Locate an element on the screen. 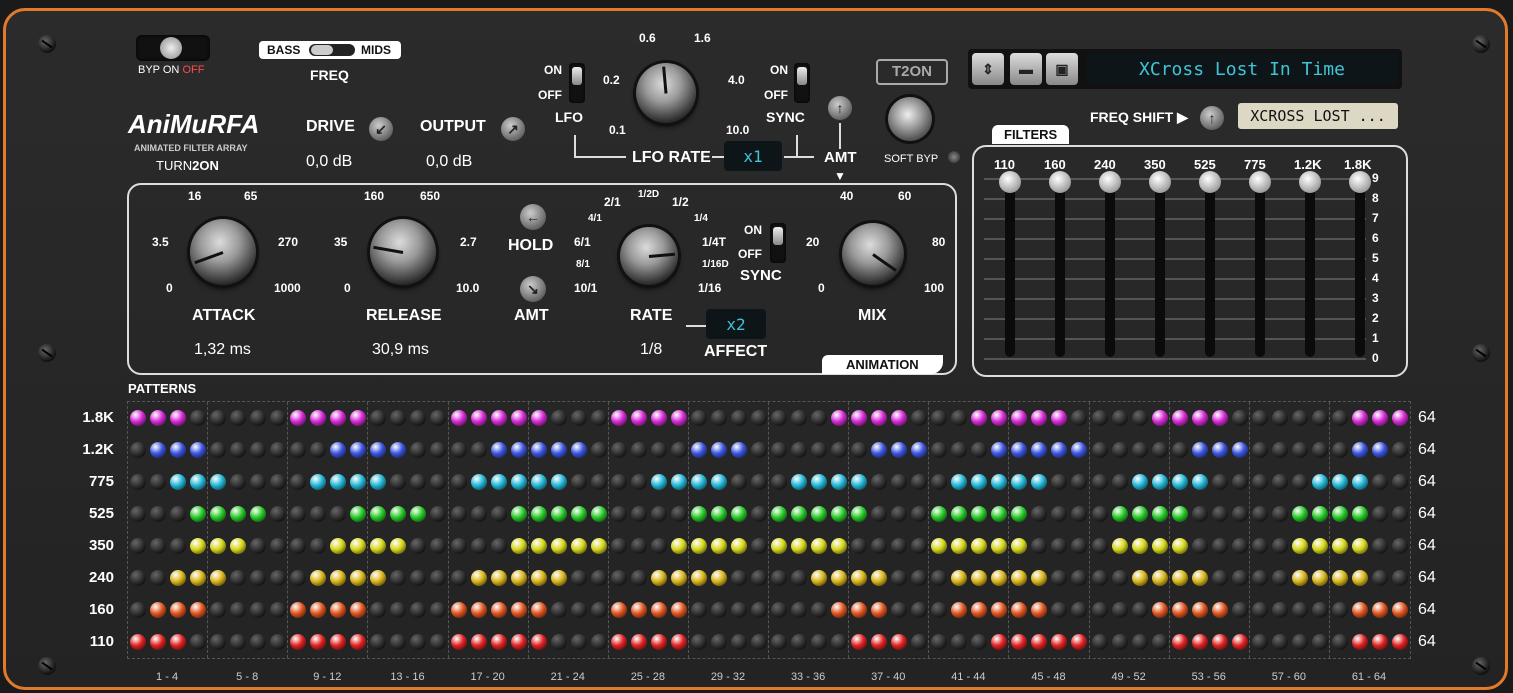  hold-left-arrow-icon: ← is located at coordinates (533, 217).